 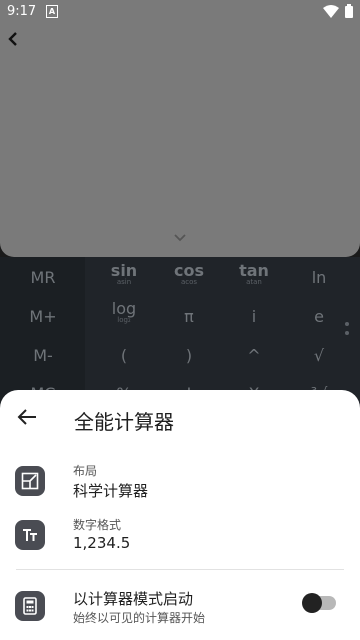 What do you see at coordinates (43, 316) in the screenshot?
I see `key-m-plus: M+` at bounding box center [43, 316].